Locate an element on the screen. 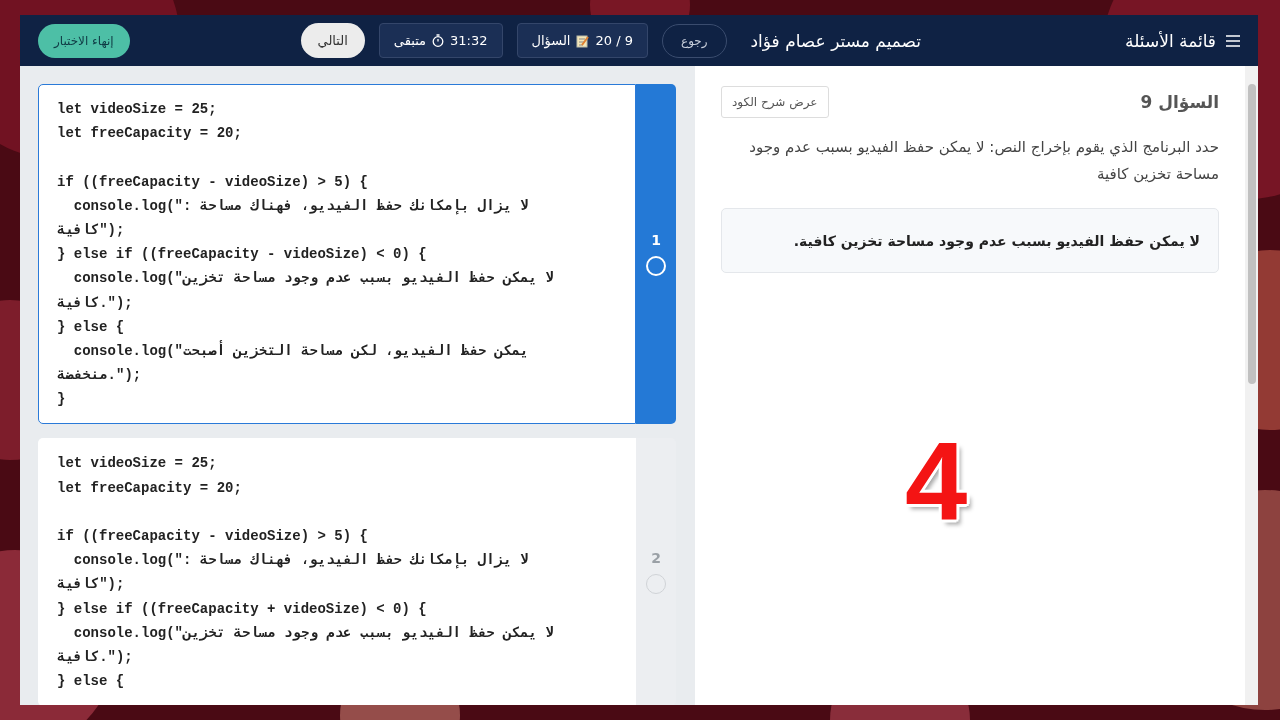 This screenshot has height=720, width=1280. finish-exam-button: إنهاء الاختبار is located at coordinates (84, 40).